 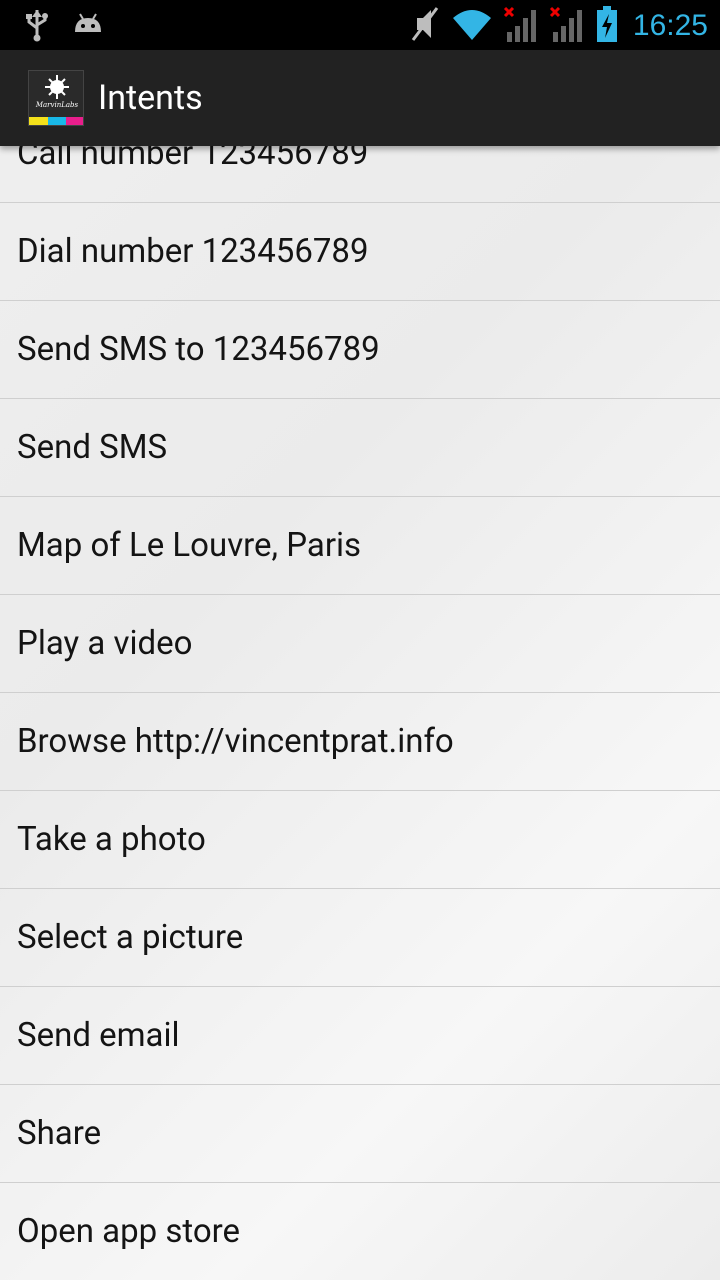 I want to click on list-item-label: Play a video, so click(x=105, y=643).